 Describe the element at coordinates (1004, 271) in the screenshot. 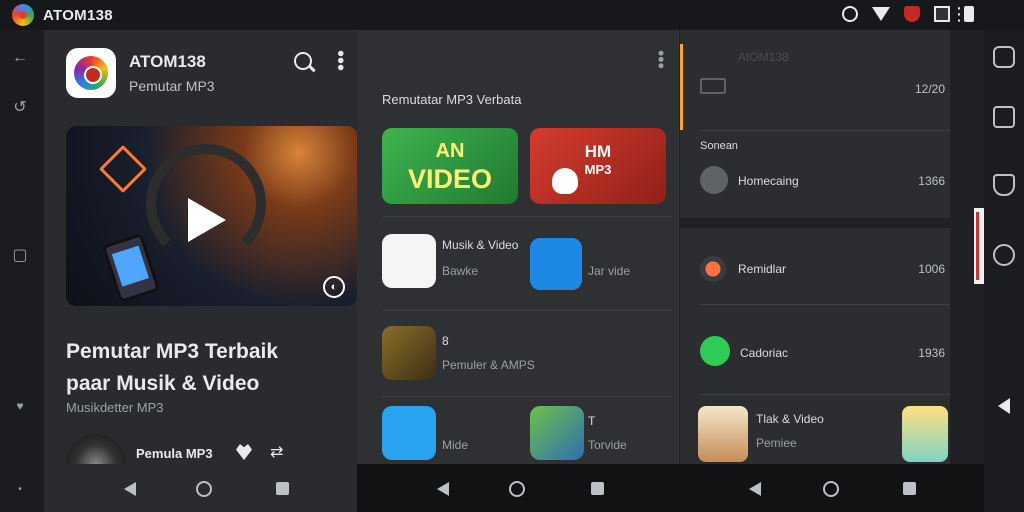

I see `right-rail` at that location.